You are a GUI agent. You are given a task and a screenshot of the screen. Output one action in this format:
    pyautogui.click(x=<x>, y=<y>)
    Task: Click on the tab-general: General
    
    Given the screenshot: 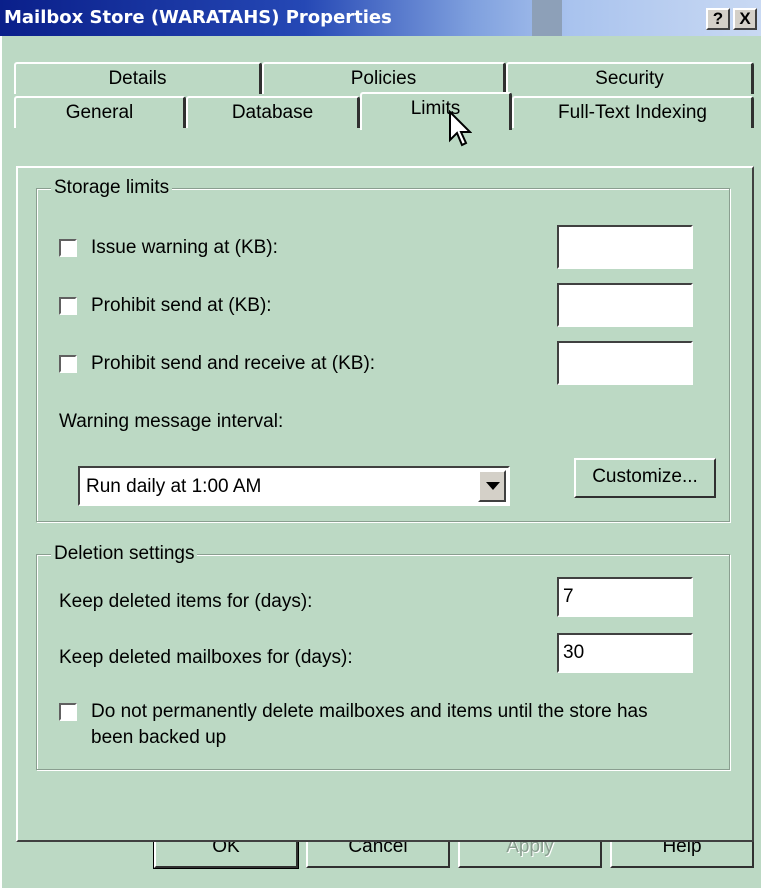 What is the action you would take?
    pyautogui.click(x=100, y=112)
    